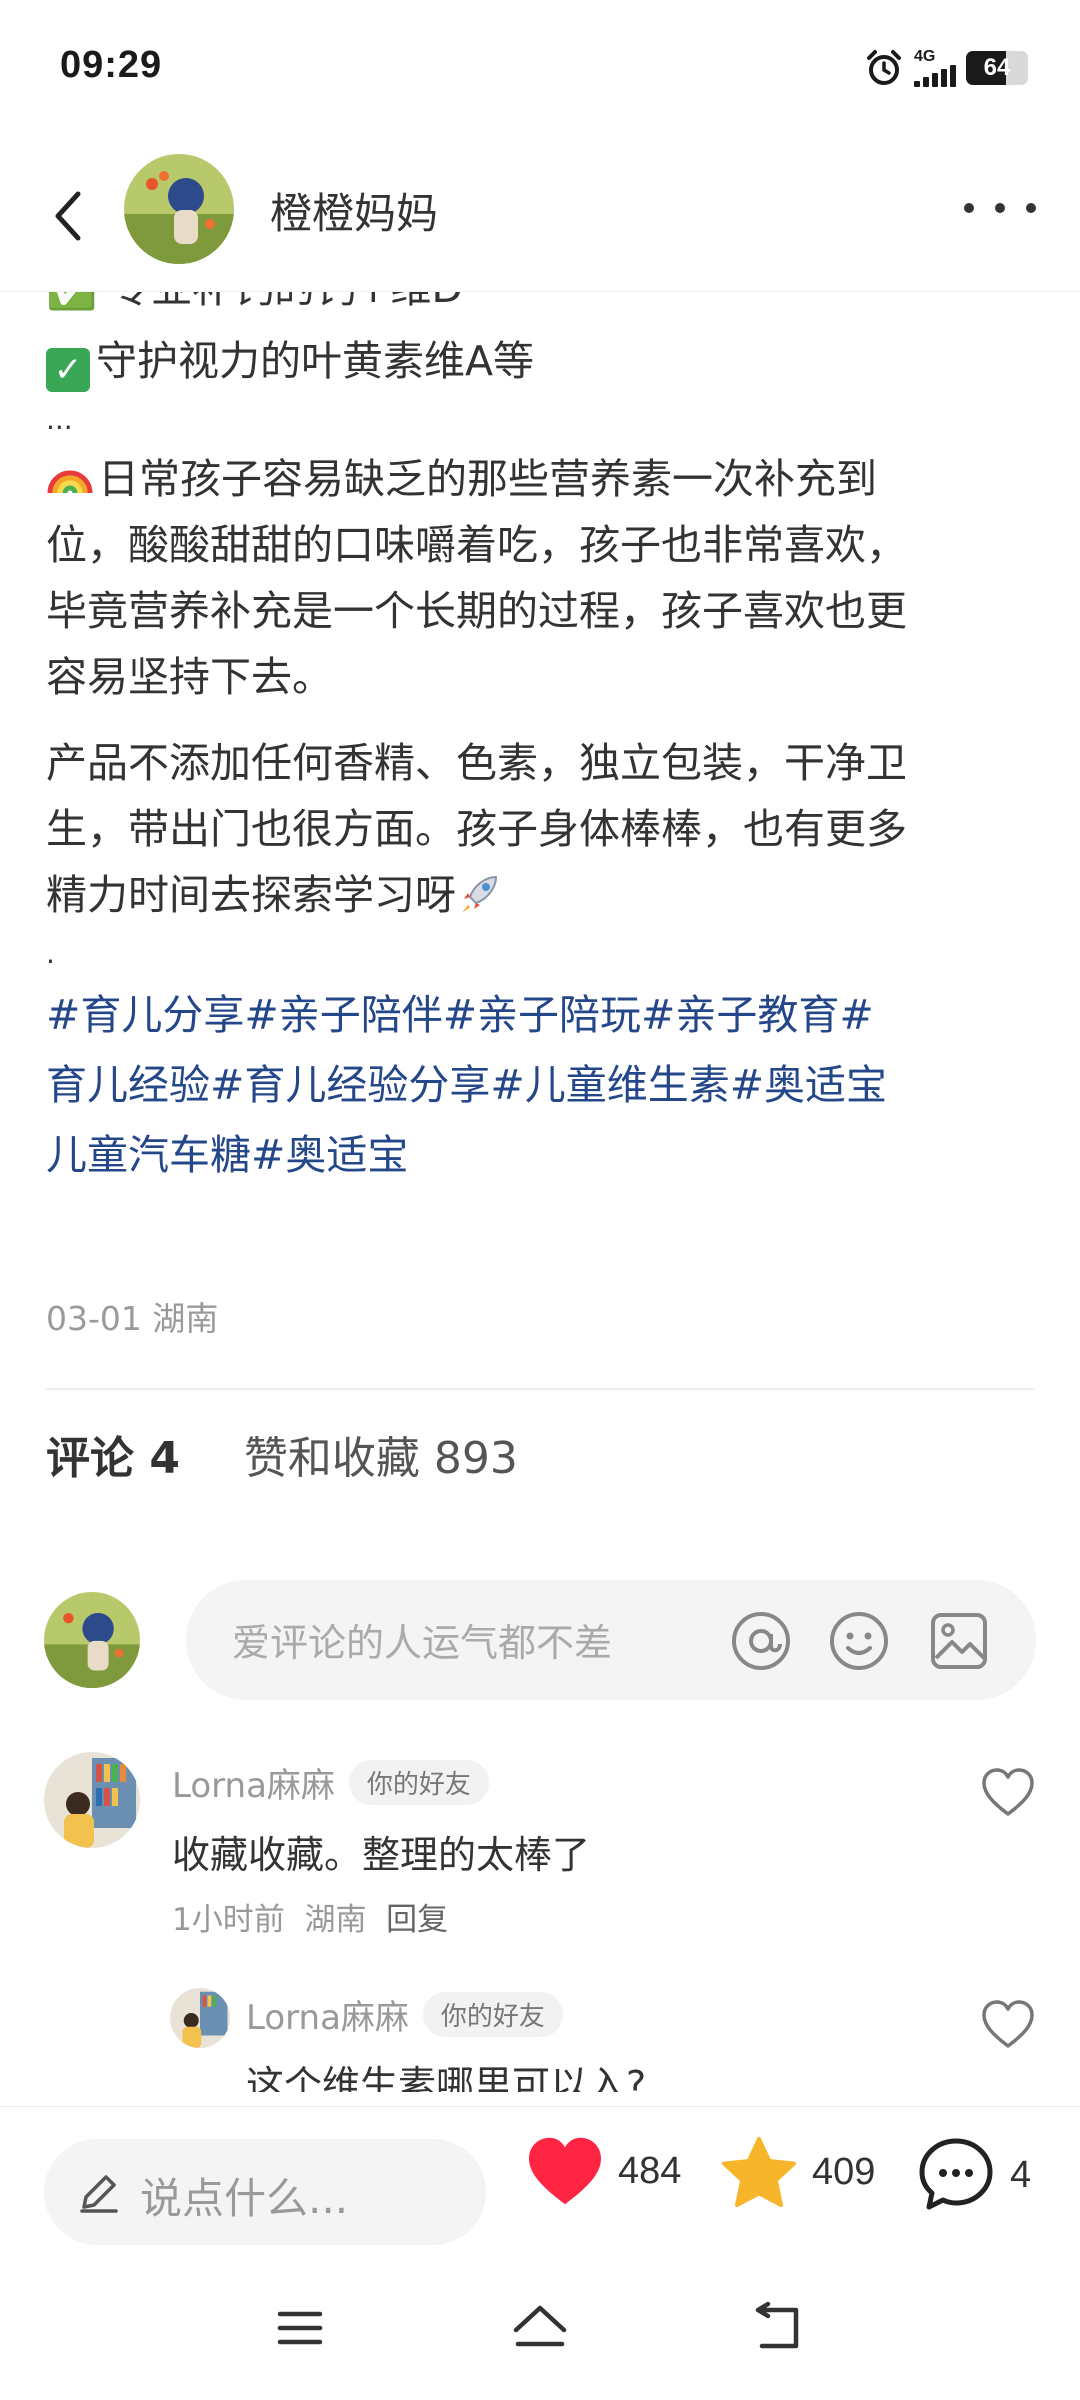  I want to click on body-line: 容易坚持下去。, so click(189, 677).